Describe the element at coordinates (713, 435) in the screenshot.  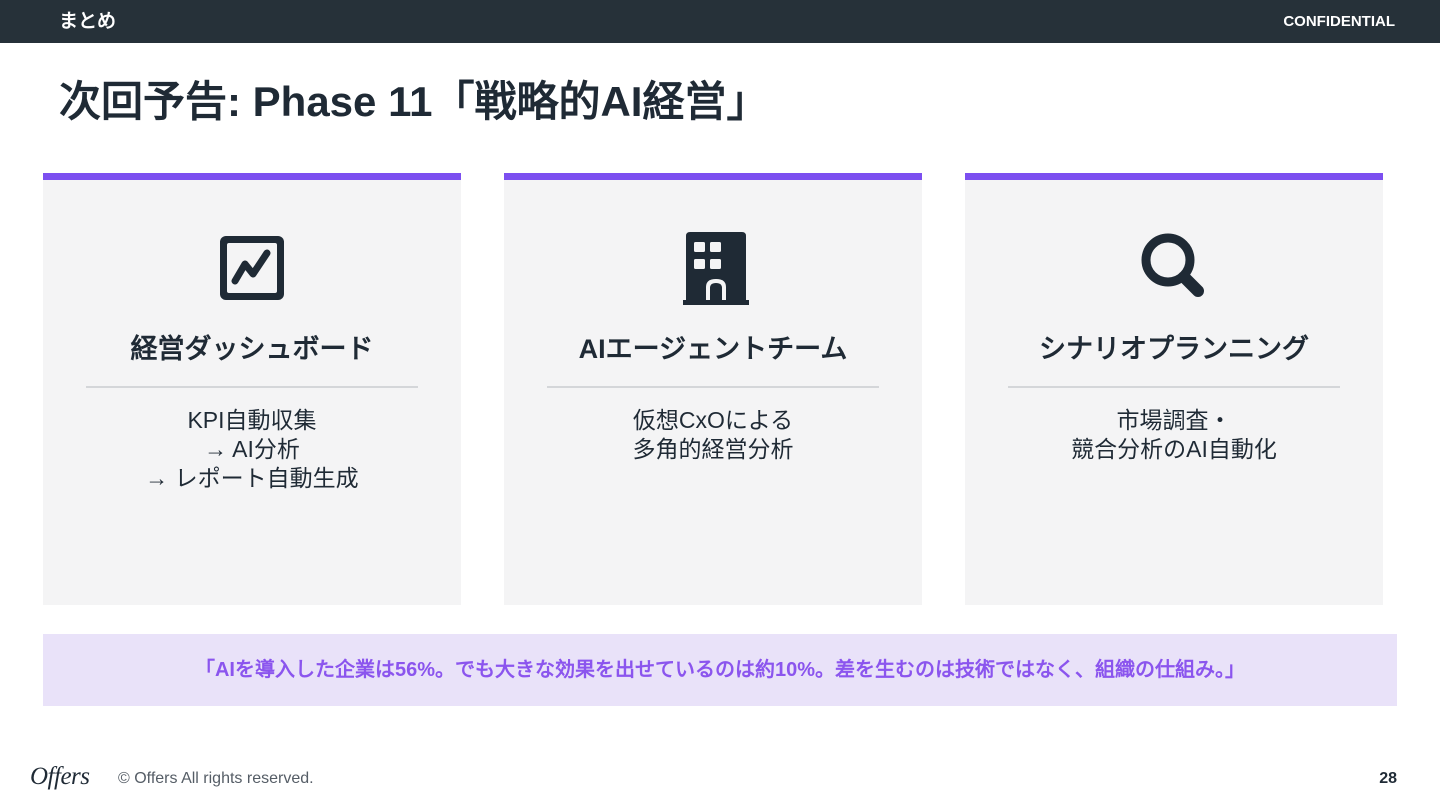
I see `card-description: 仮想CxOによる 多角的経営分析` at that location.